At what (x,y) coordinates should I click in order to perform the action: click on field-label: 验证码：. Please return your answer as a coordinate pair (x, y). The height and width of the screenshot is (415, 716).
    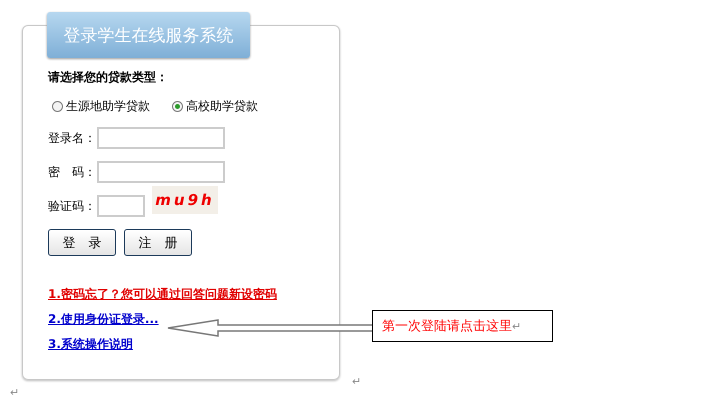
    Looking at the image, I should click on (72, 206).